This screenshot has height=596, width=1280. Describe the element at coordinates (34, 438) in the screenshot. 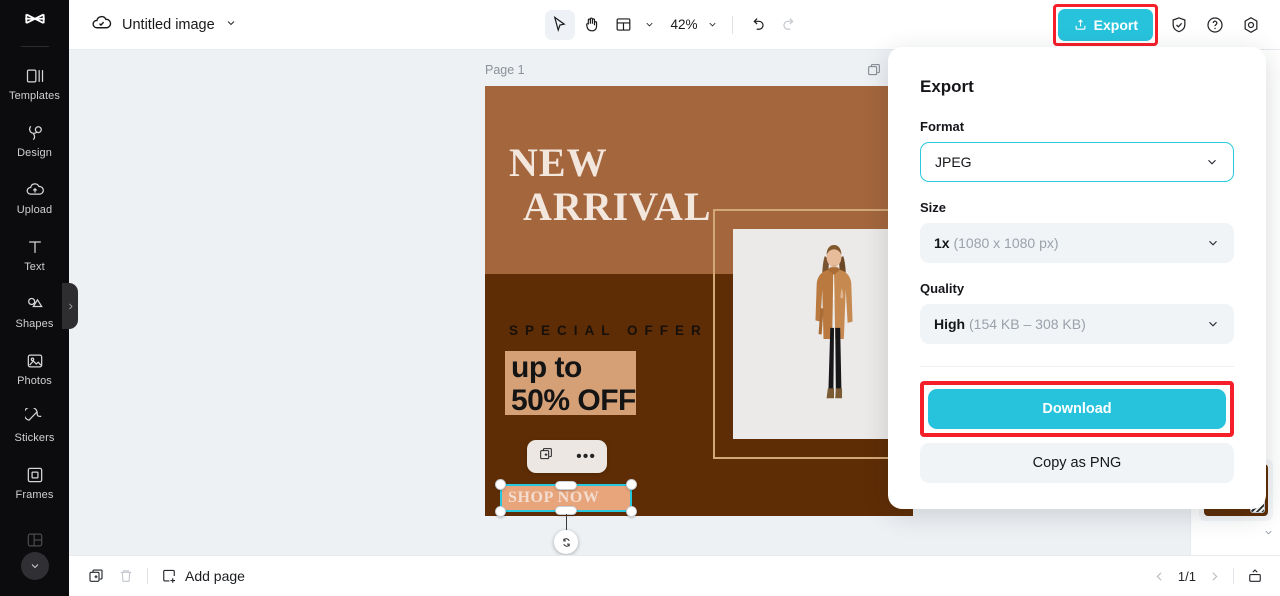

I see `sidebar-label-stickers: Stickers` at that location.